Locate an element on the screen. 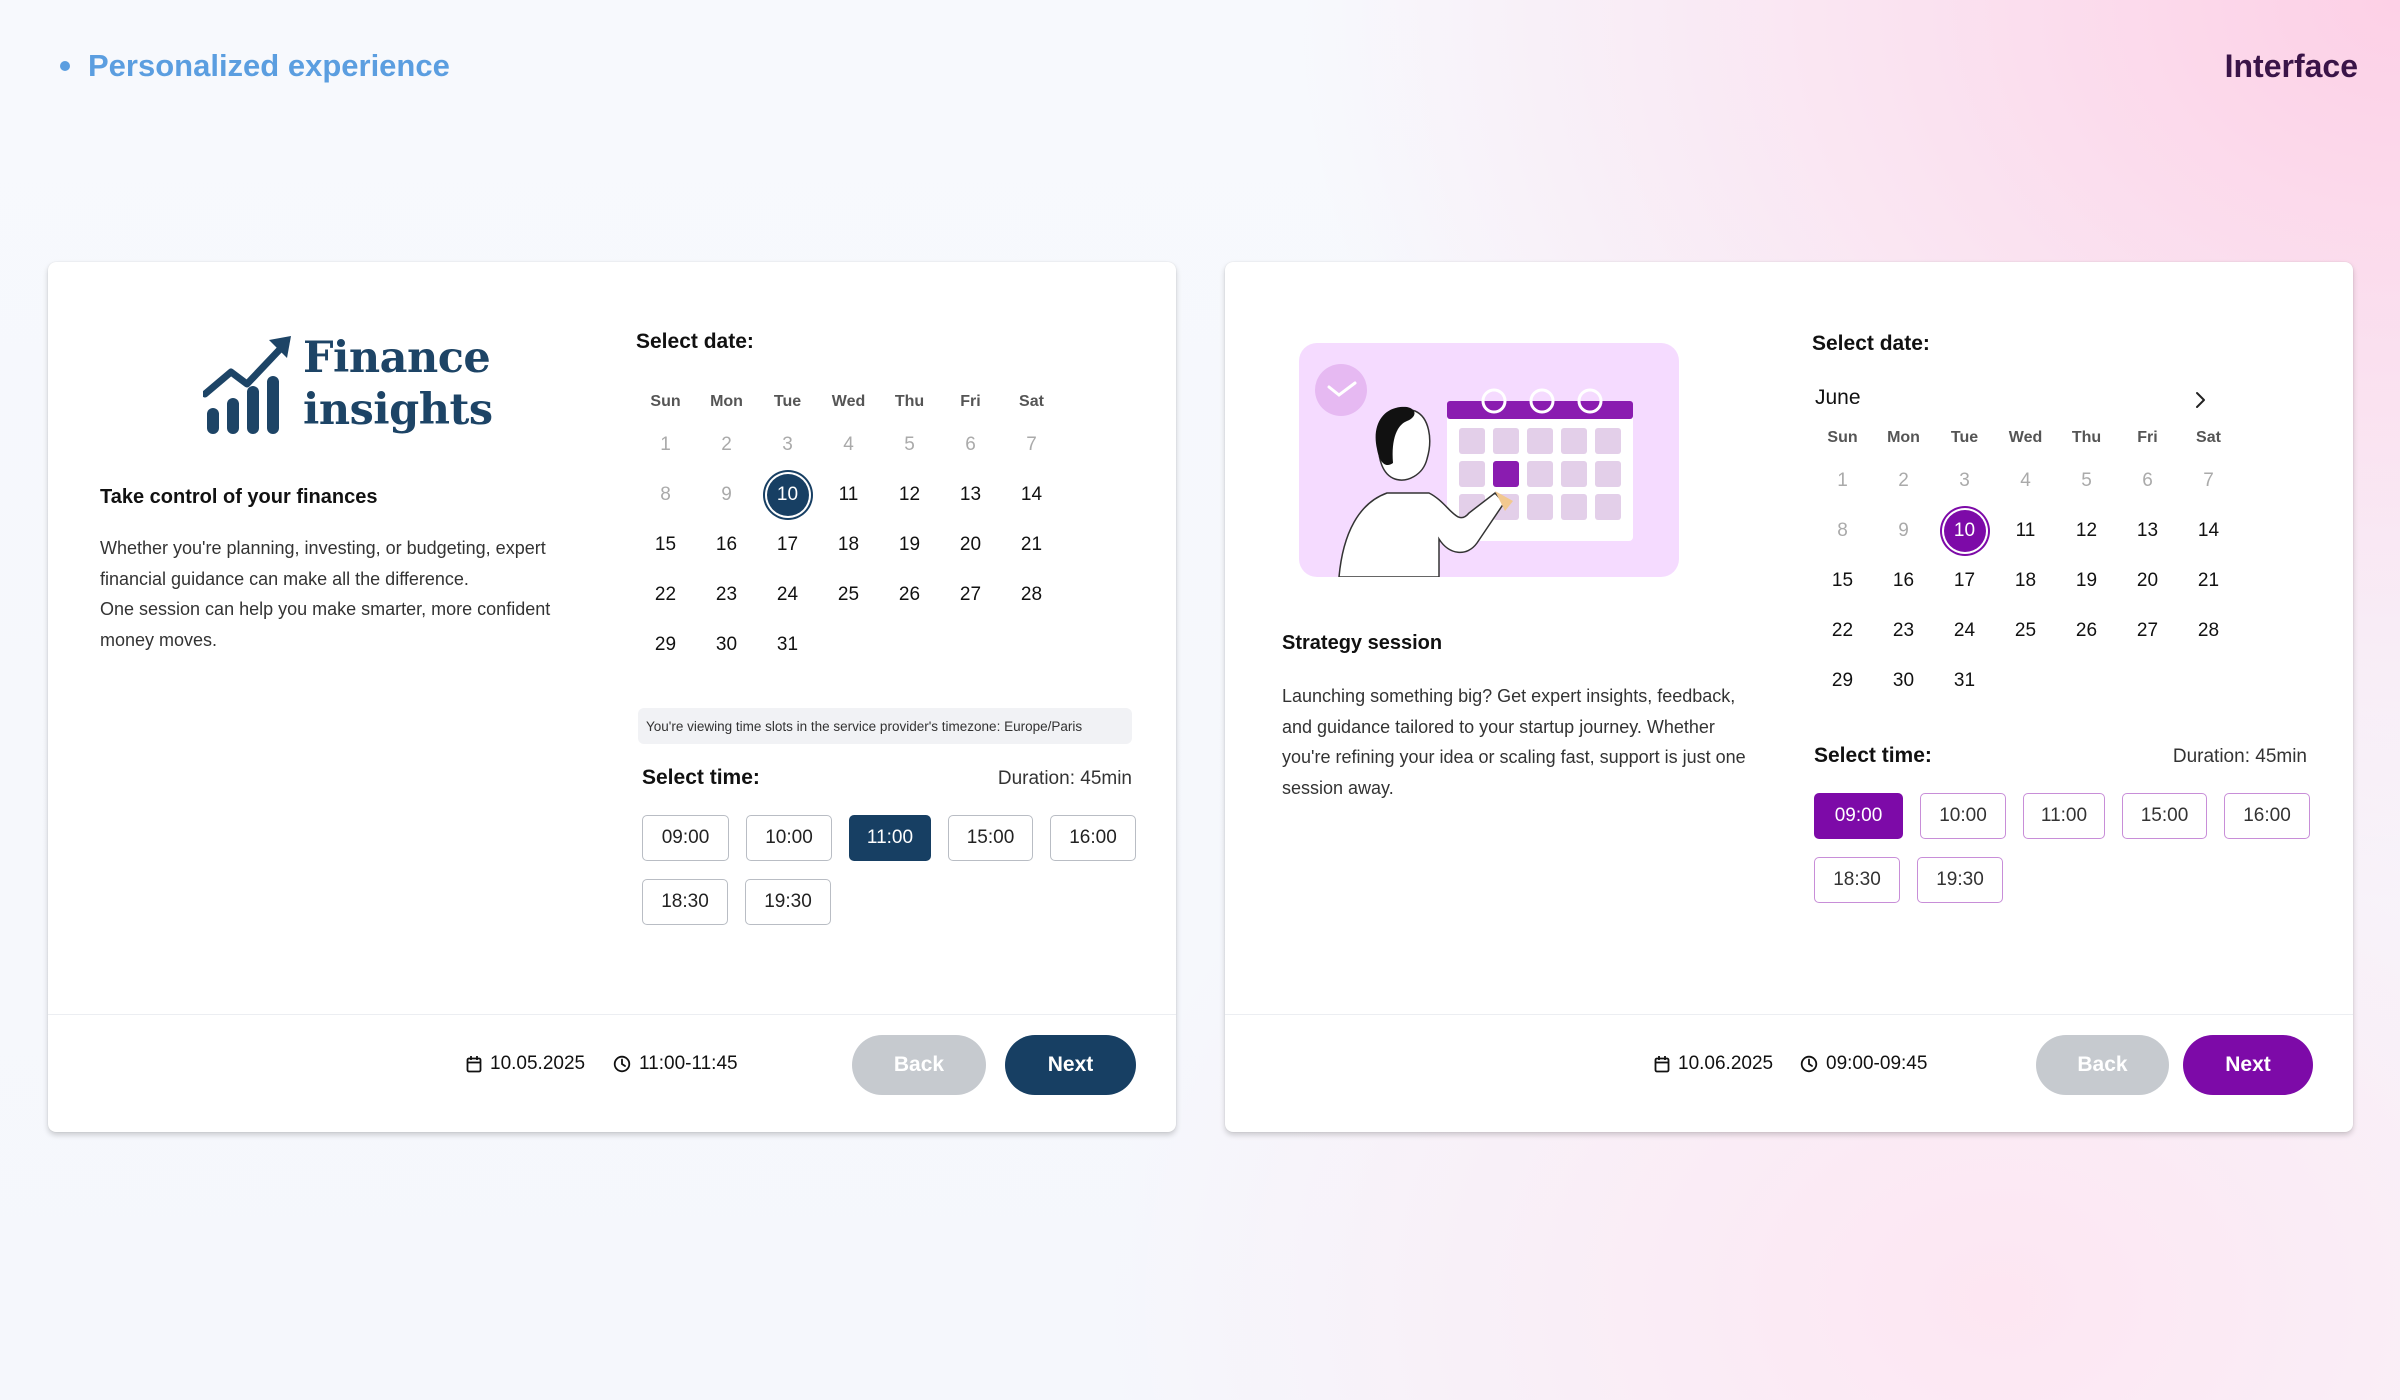  calendar-day: 6 is located at coordinates (2147, 481).